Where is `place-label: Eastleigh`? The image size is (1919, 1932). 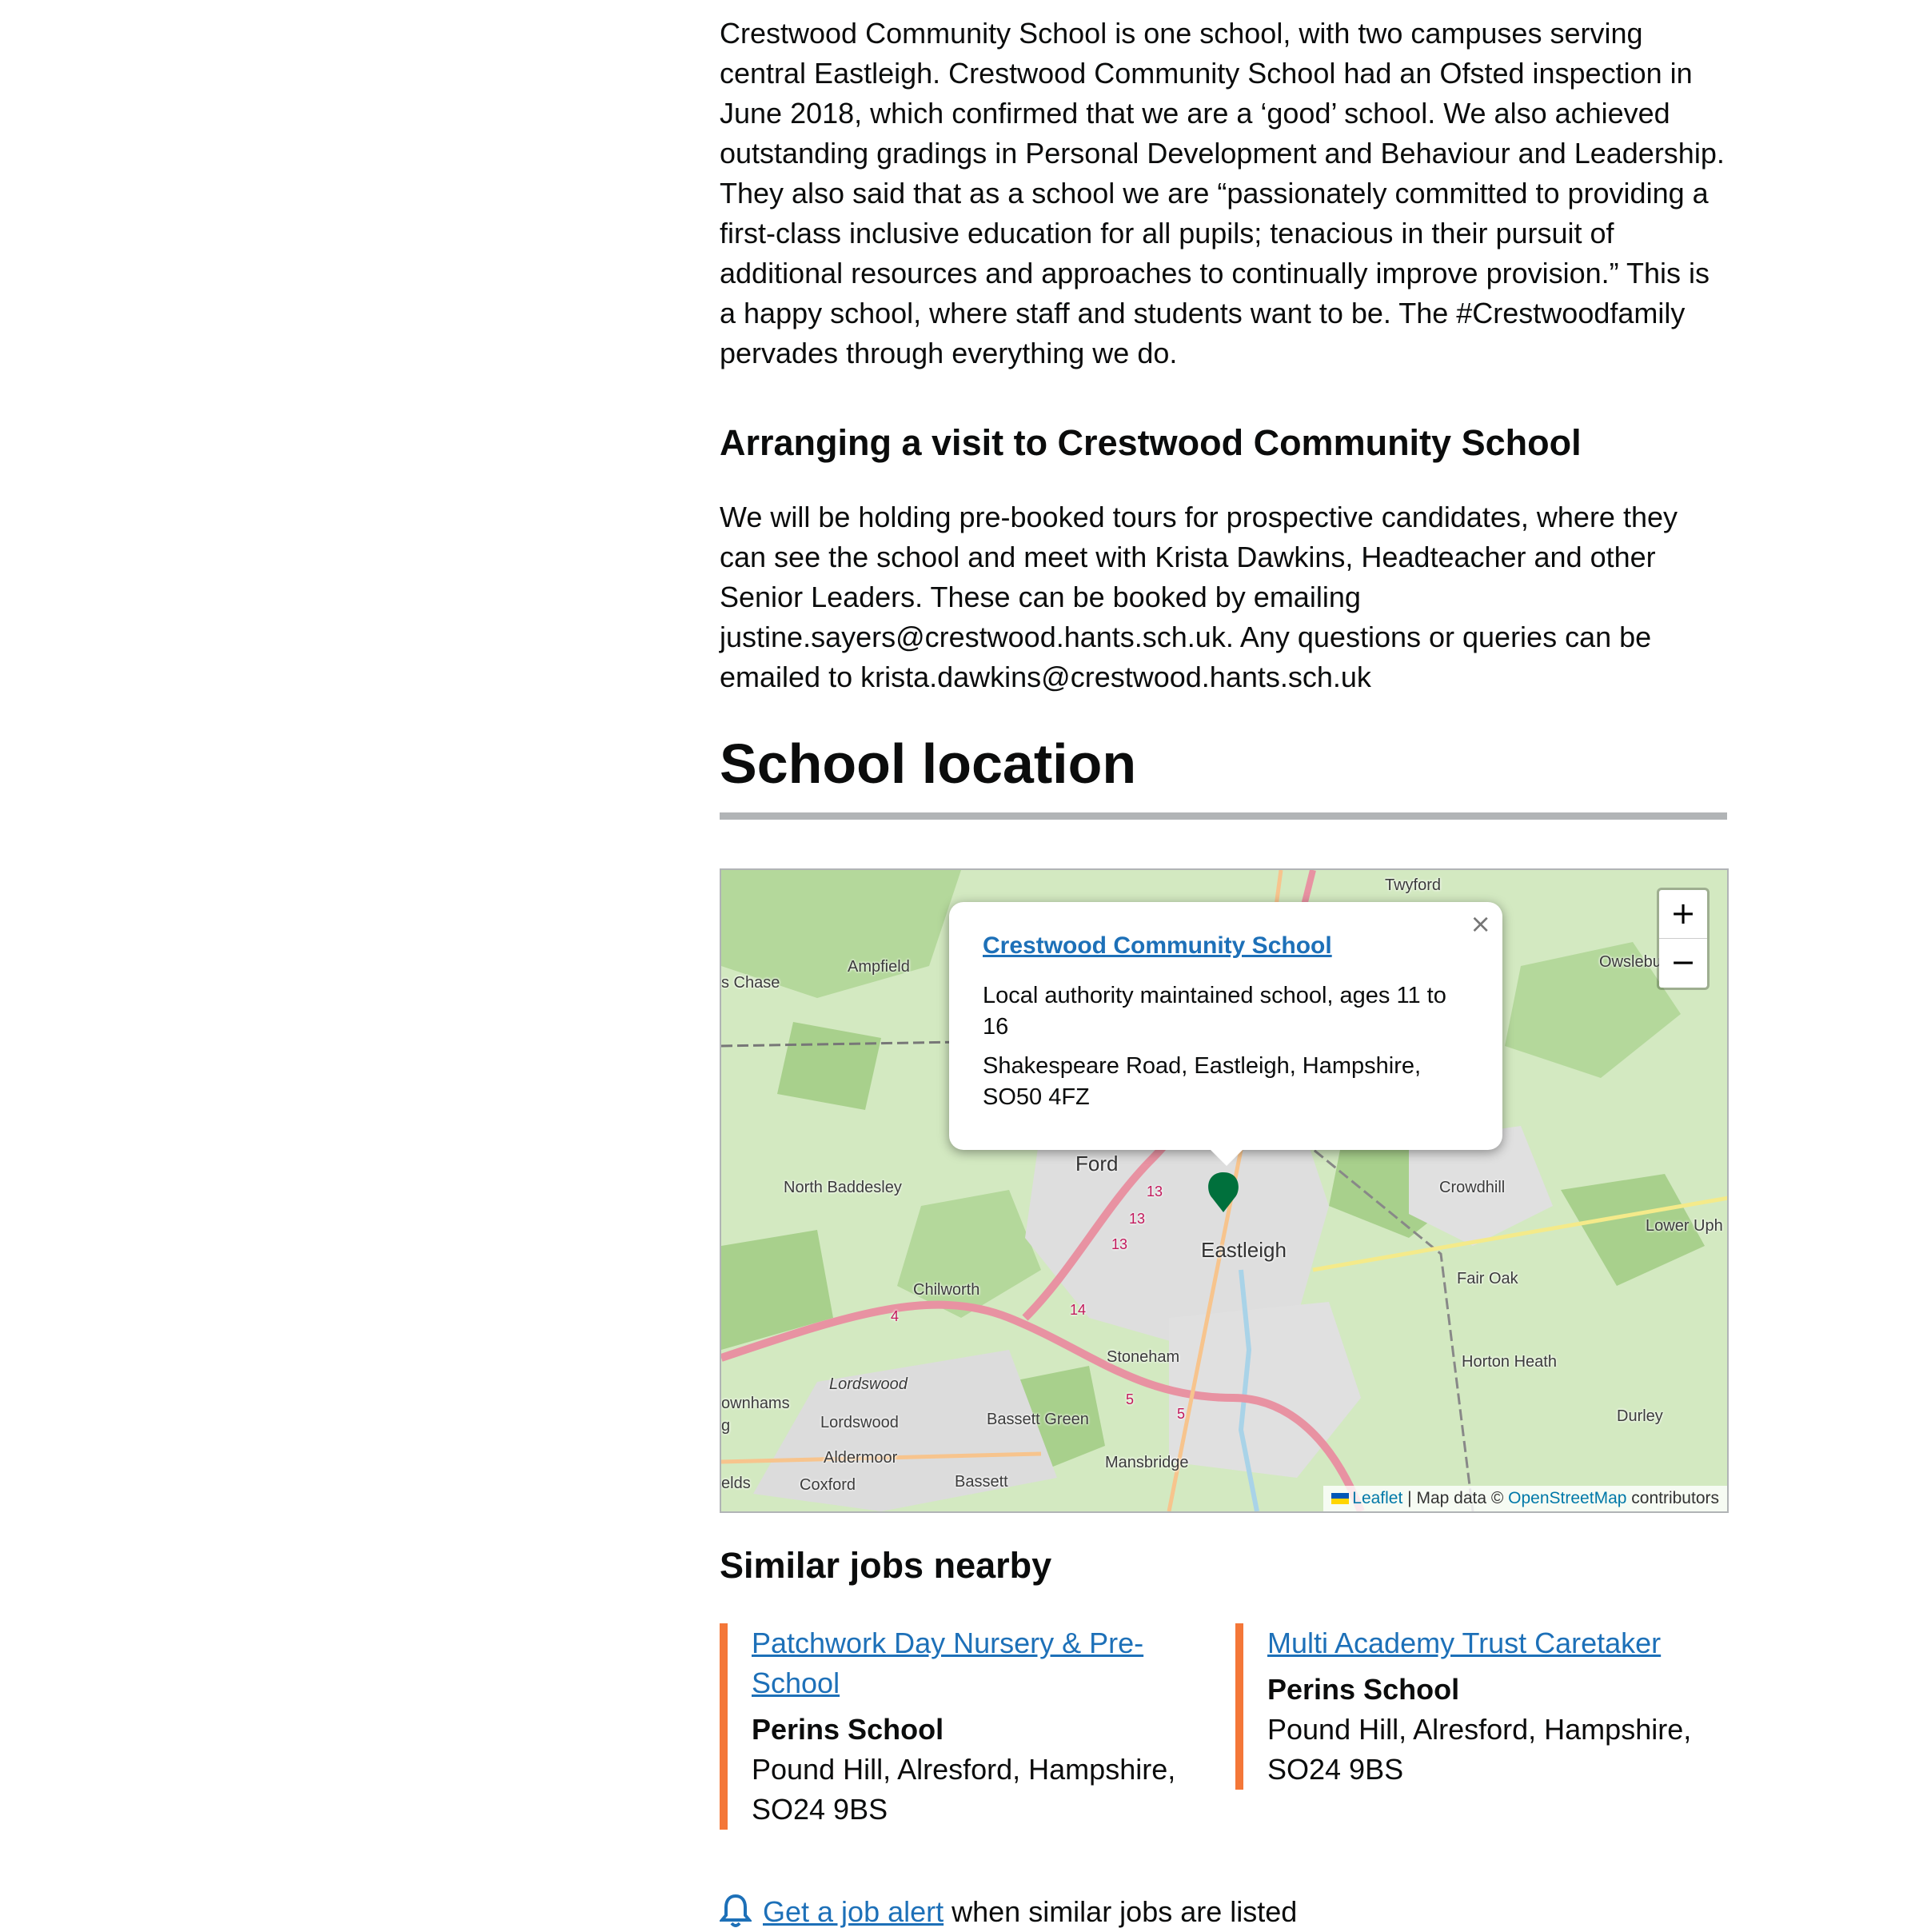
place-label: Eastleigh is located at coordinates (1244, 1250).